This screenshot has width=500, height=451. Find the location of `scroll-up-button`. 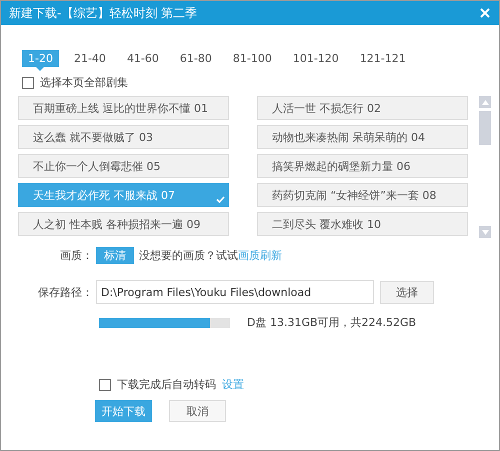

scroll-up-button is located at coordinates (485, 102).